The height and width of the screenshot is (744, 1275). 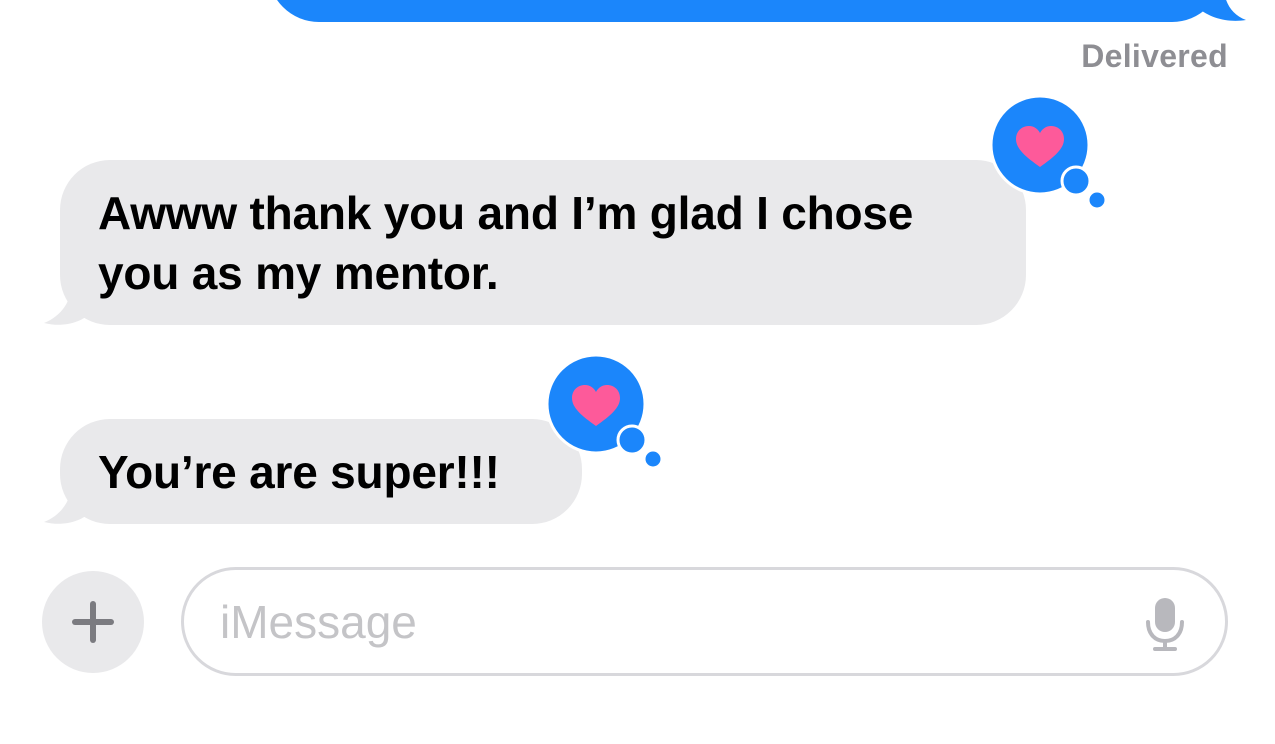 What do you see at coordinates (1154, 56) in the screenshot?
I see `delivered-status: Delivered` at bounding box center [1154, 56].